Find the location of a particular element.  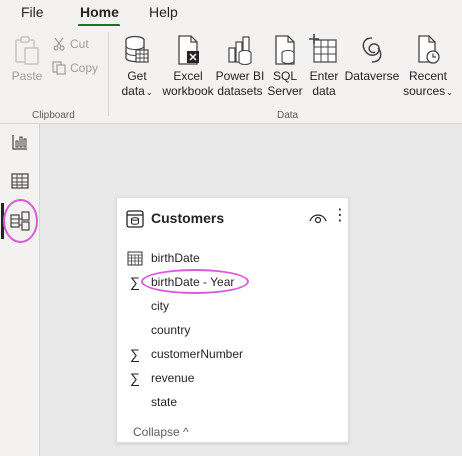

field-revenue: ∑ revenue is located at coordinates (232, 378).